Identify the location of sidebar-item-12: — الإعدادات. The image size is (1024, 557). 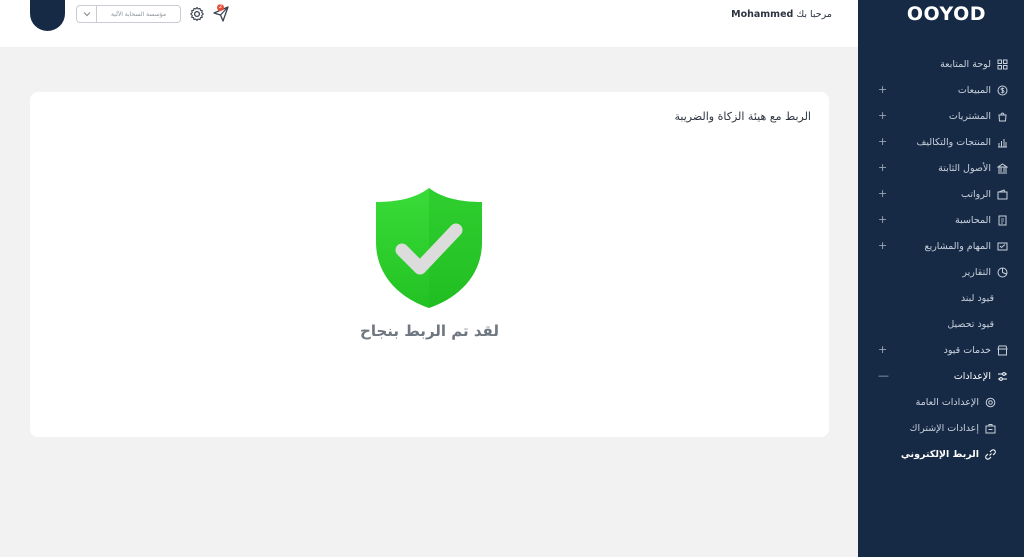
(941, 376).